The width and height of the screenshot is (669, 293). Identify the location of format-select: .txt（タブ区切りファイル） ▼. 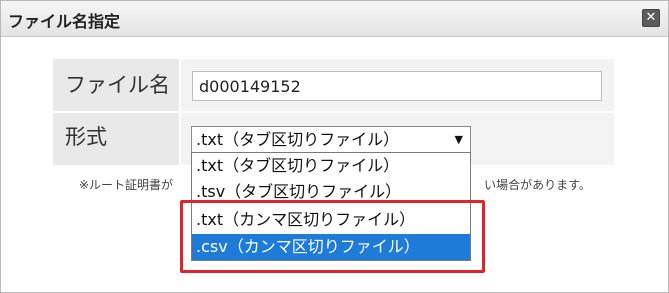
(331, 139).